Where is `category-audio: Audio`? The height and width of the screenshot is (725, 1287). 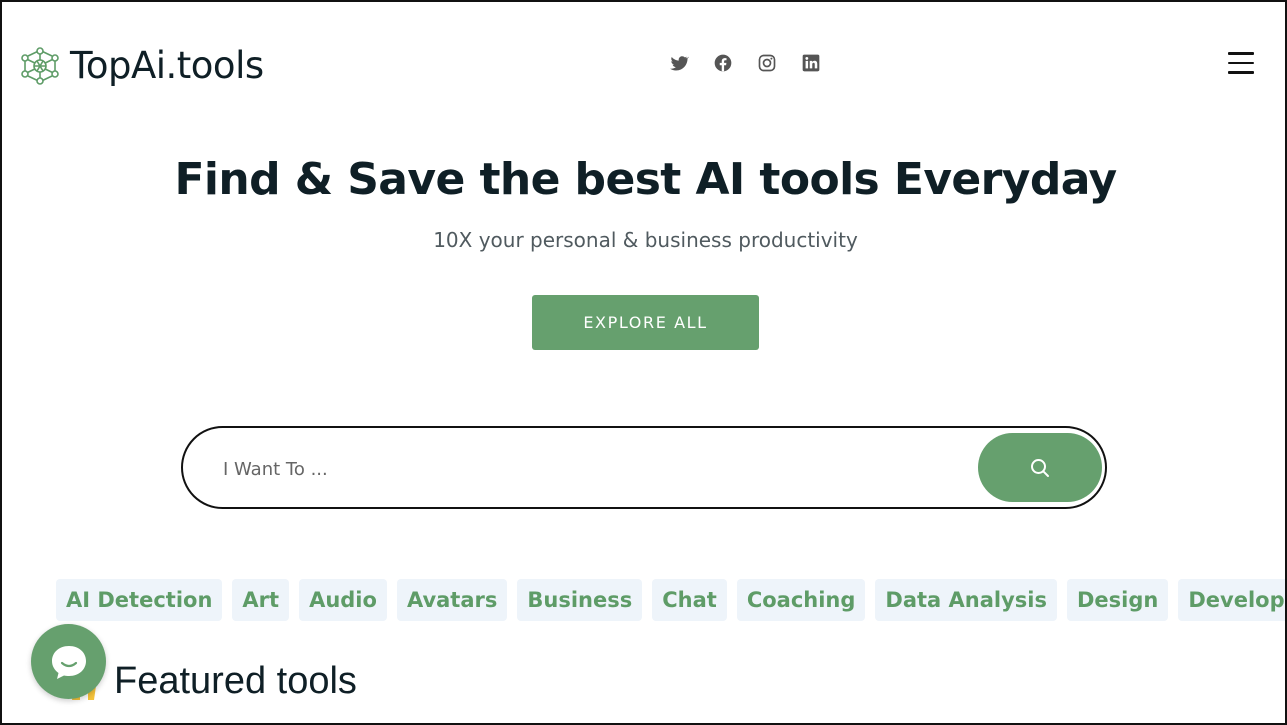
category-audio: Audio is located at coordinates (343, 600).